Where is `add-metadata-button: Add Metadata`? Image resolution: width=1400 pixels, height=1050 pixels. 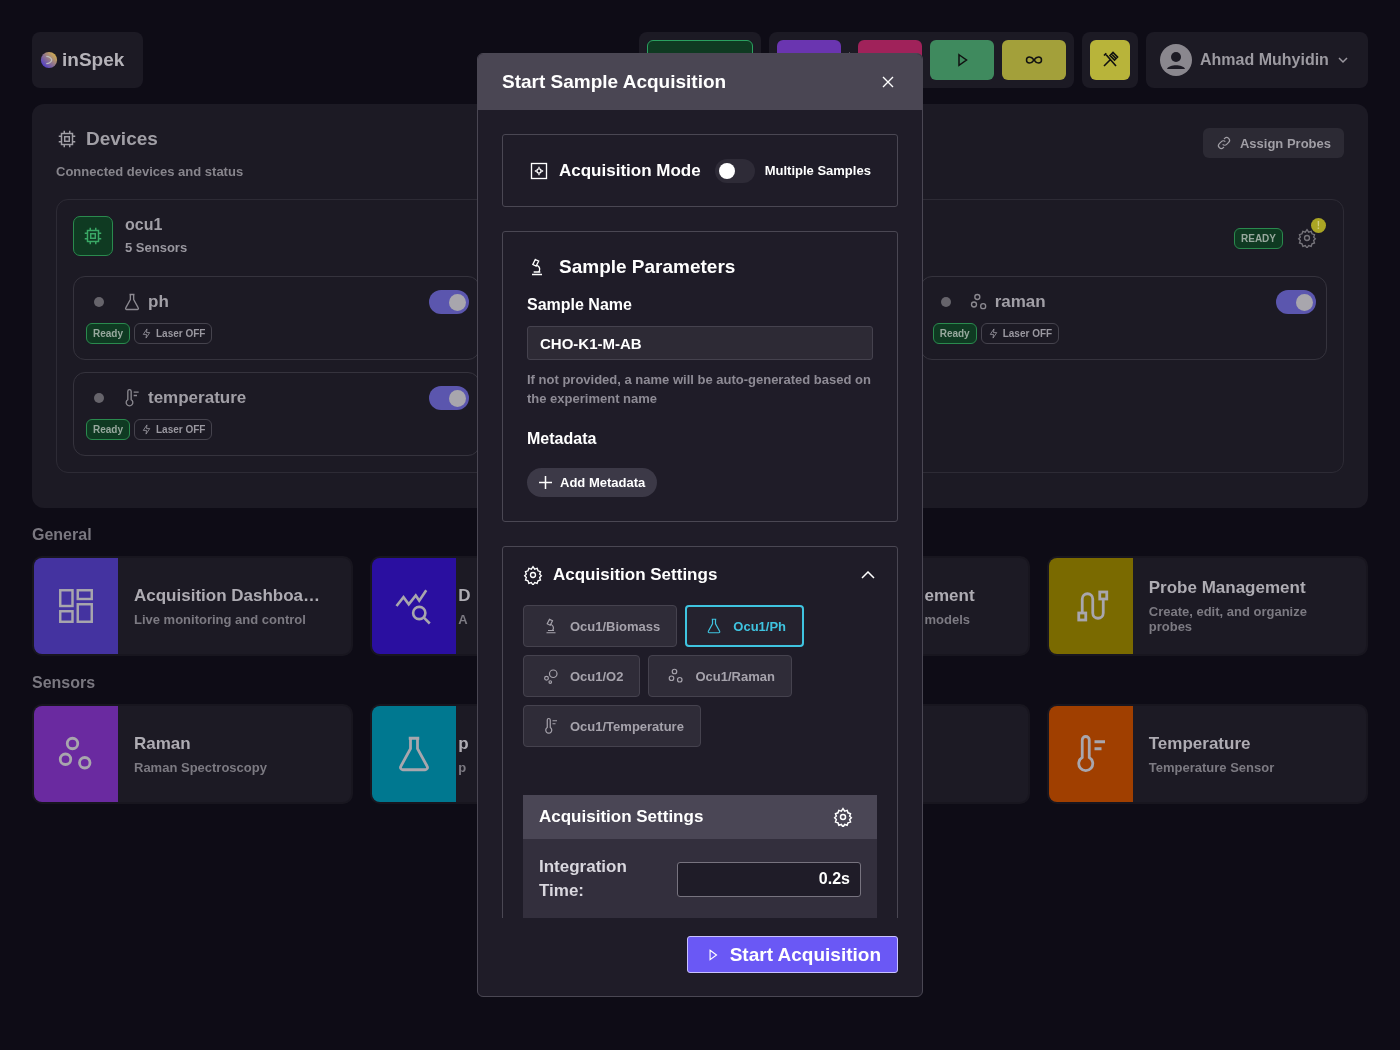 add-metadata-button: Add Metadata is located at coordinates (592, 482).